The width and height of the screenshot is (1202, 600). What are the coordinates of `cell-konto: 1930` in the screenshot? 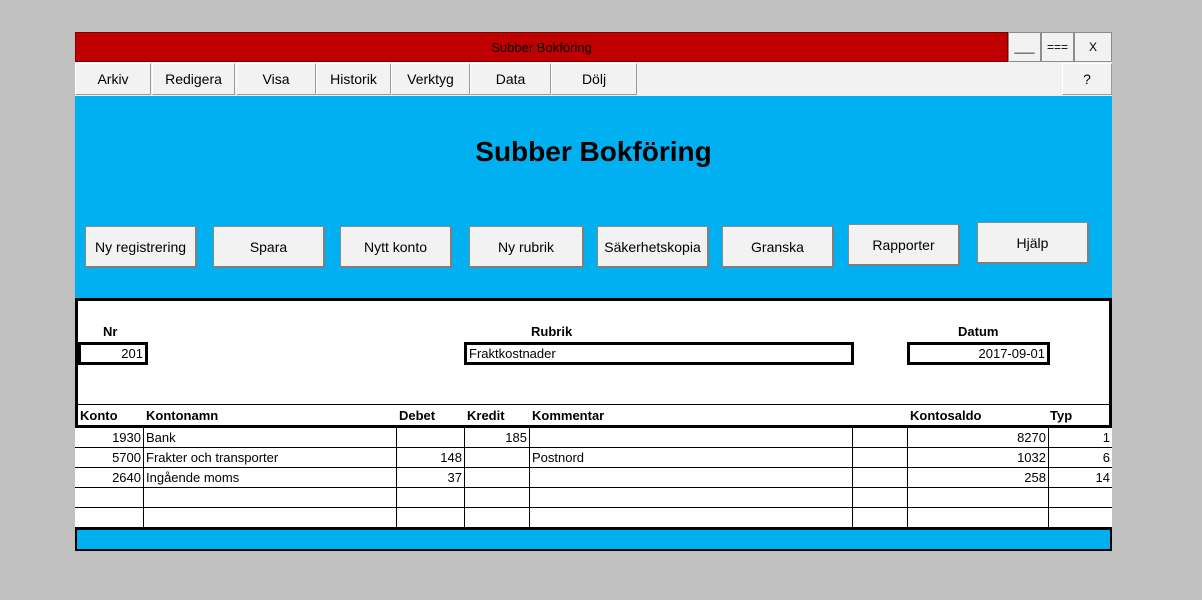 It's located at (109, 437).